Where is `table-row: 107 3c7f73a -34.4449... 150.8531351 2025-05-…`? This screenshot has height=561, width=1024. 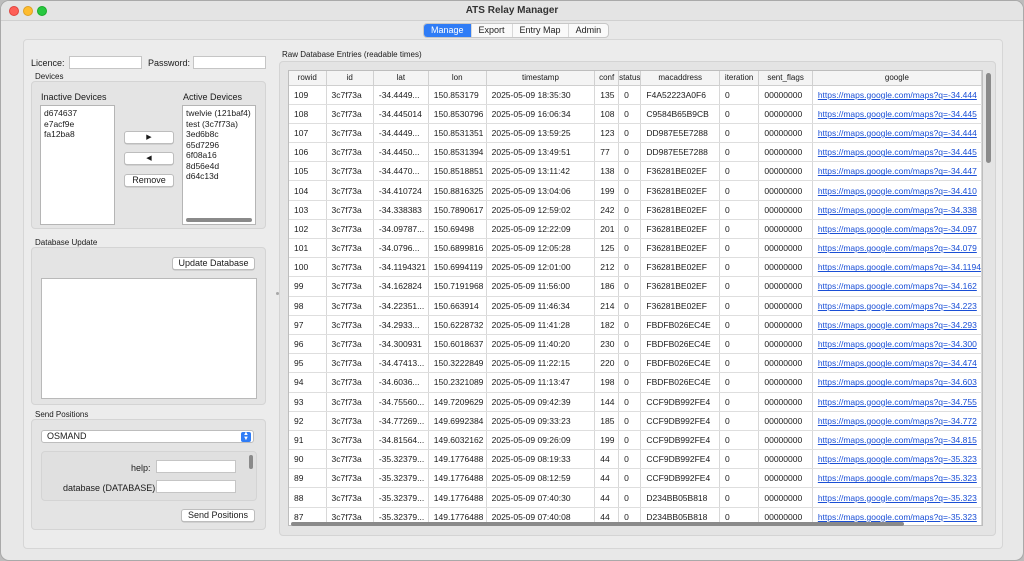
table-row: 107 3c7f73a -34.4449... 150.8531351 2025-05-… is located at coordinates (635, 133).